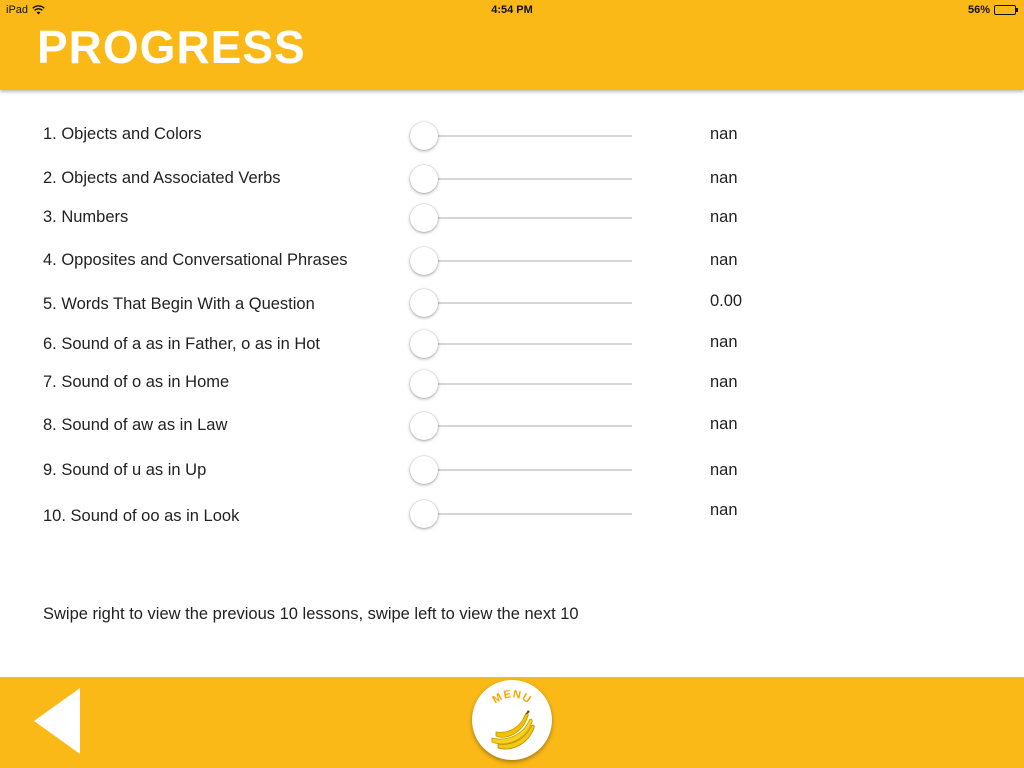 This screenshot has height=768, width=1024. Describe the element at coordinates (162, 178) in the screenshot. I see `lesson-label: 2. Objects and Associated Verbs` at that location.